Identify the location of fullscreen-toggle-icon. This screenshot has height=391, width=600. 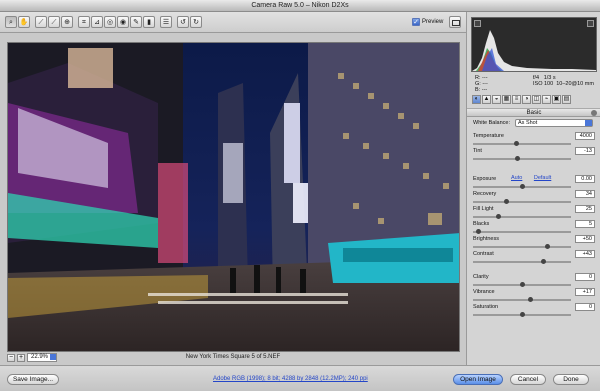
(455, 22).